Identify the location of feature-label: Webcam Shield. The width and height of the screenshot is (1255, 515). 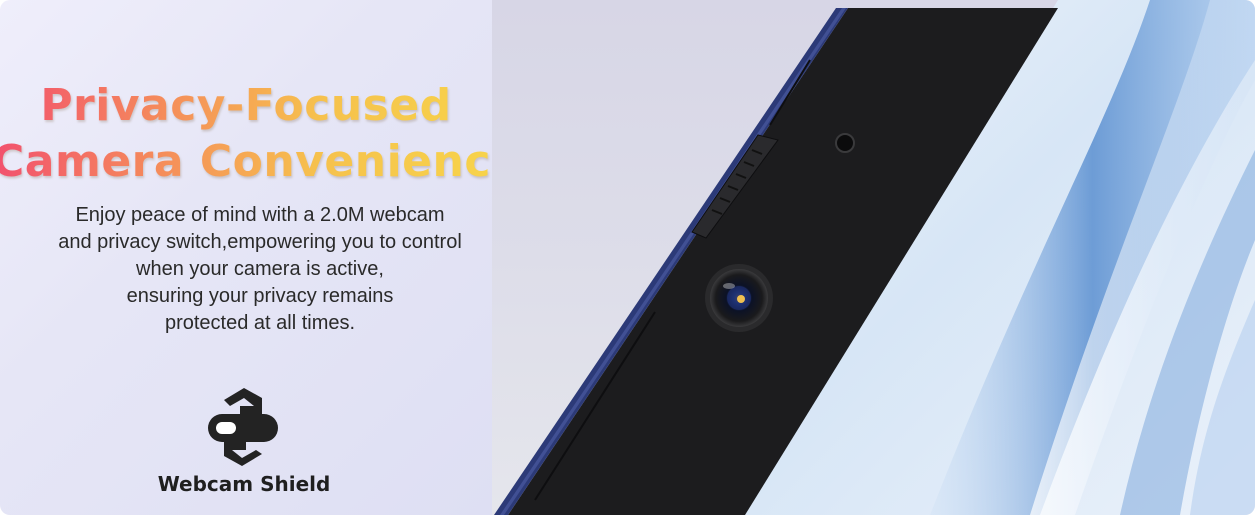
(244, 484).